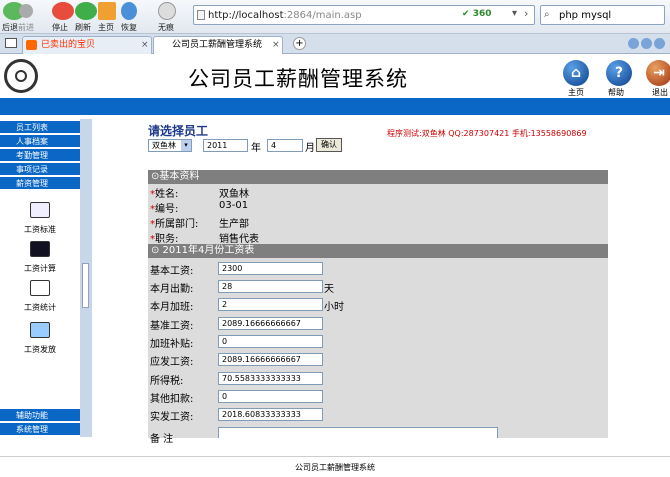 This screenshot has height=477, width=670. What do you see at coordinates (299, 43) in the screenshot?
I see `new-tab-icon: +` at bounding box center [299, 43].